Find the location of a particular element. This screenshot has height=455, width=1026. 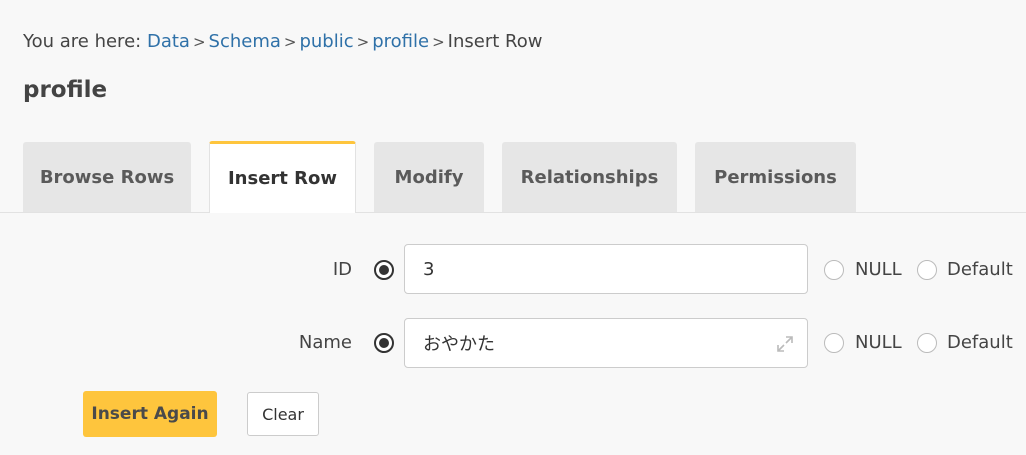

id-input: 3 is located at coordinates (606, 269).